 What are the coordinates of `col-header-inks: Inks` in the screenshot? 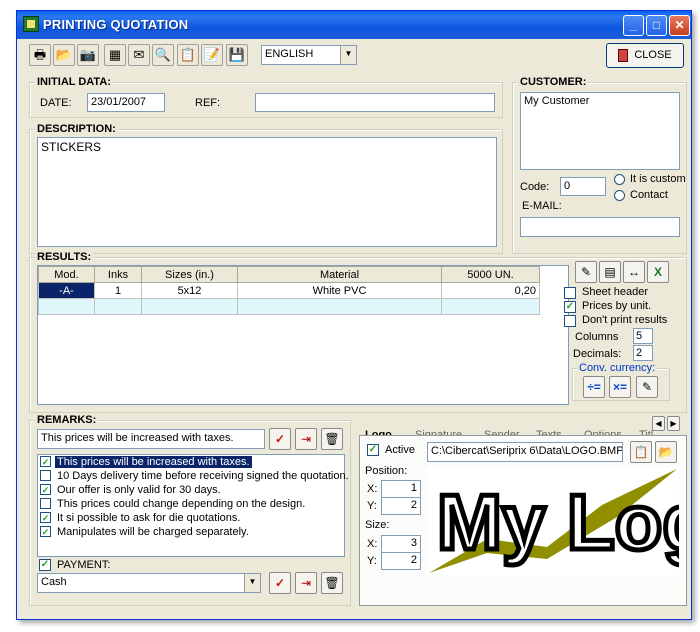 It's located at (118, 274).